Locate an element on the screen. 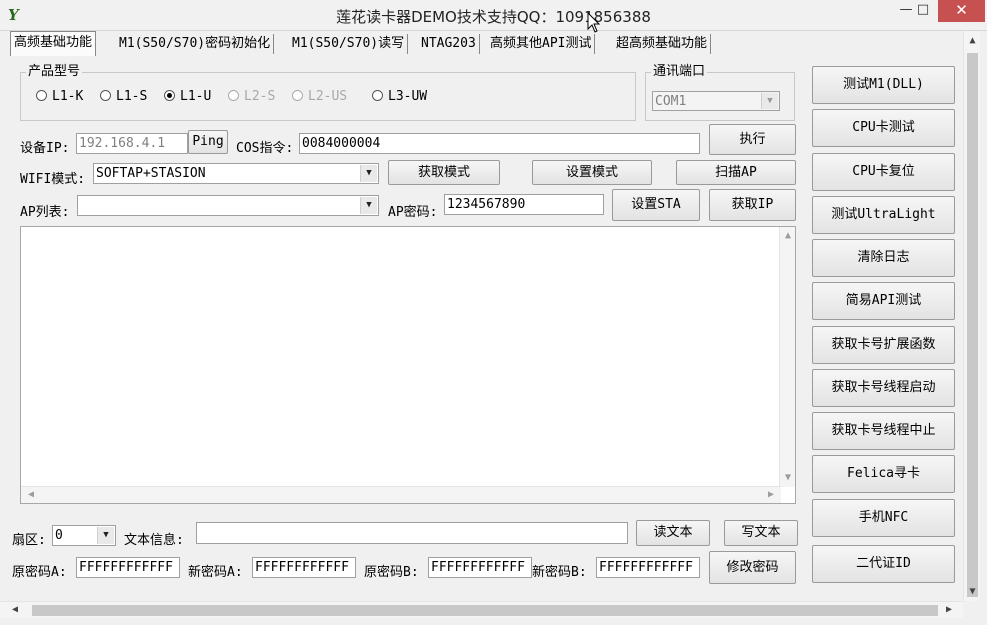 The width and height of the screenshot is (987, 625). cos-command-field: 0084000004 is located at coordinates (499, 143).